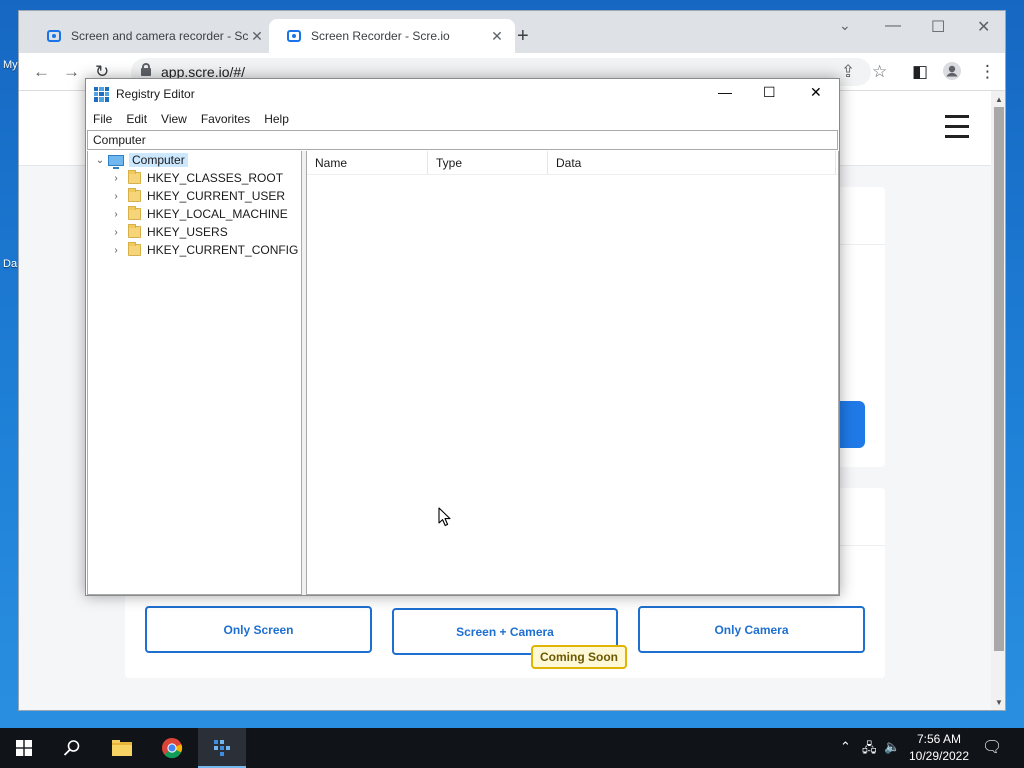 This screenshot has height=768, width=1024. Describe the element at coordinates (223, 250) in the screenshot. I see `tree-node-label: HKEY_CURRENT_CONFIG` at that location.